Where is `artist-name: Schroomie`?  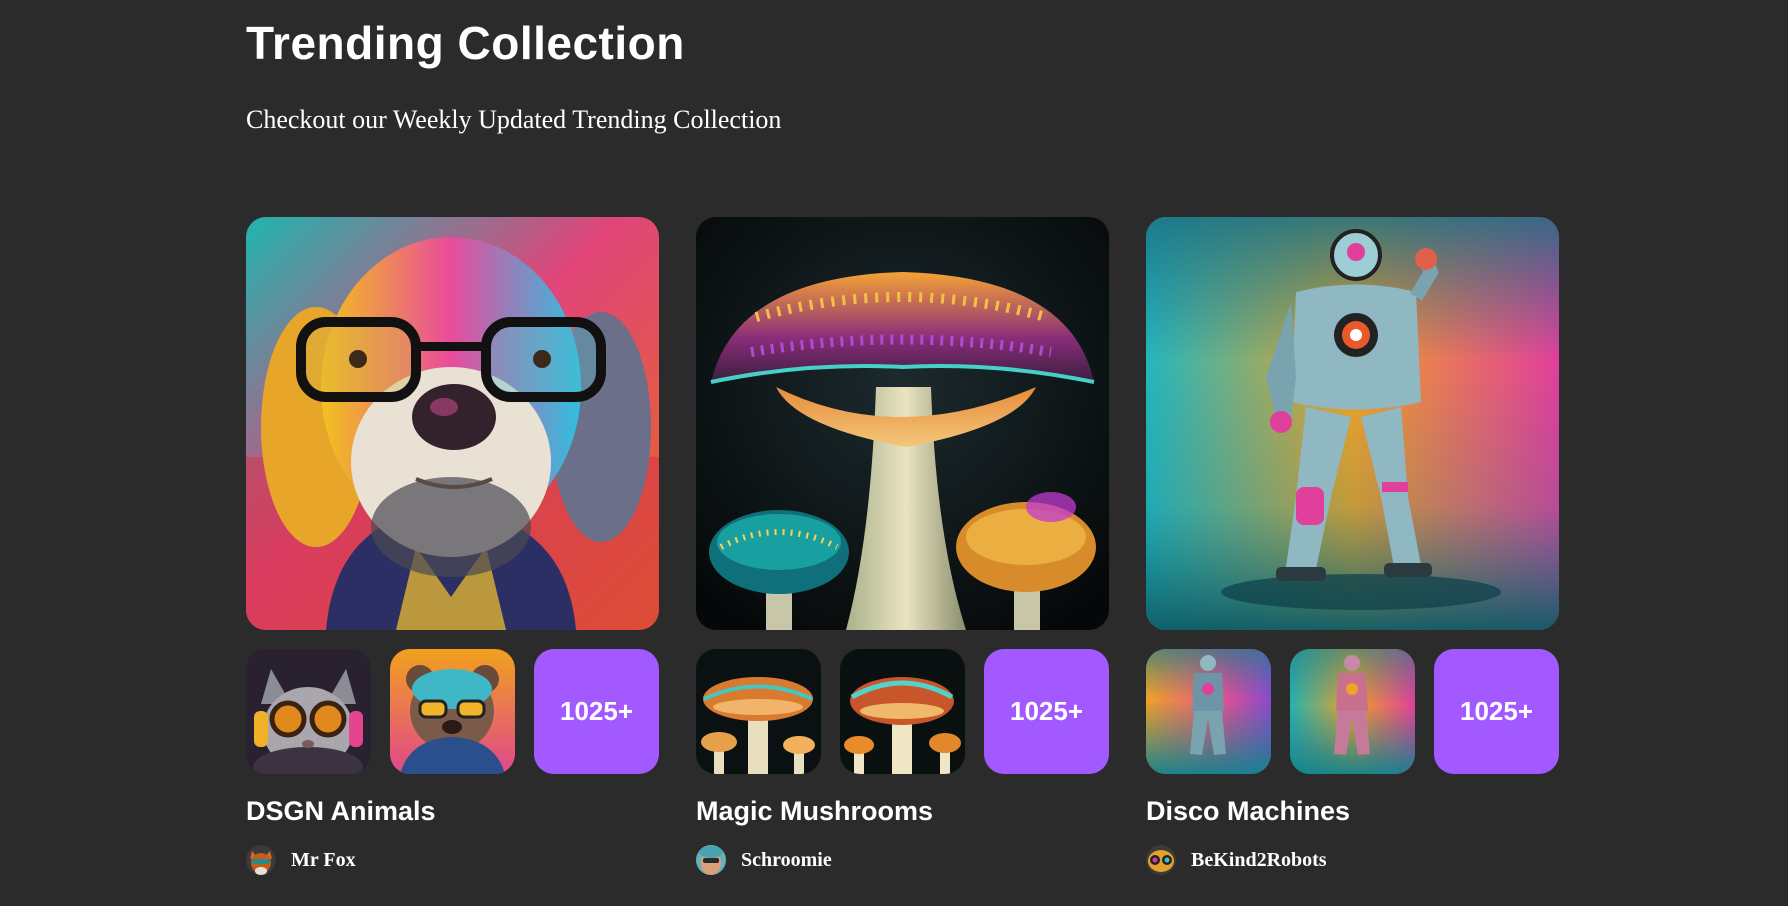
artist-name: Schroomie is located at coordinates (786, 860).